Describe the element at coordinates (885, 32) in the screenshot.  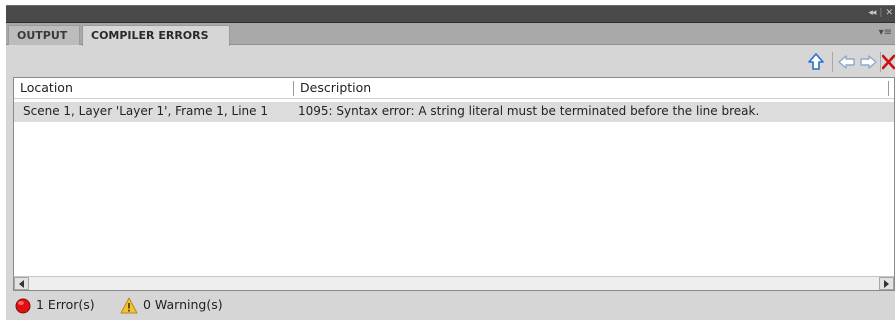
I see `panel-menu-icon: ▾≡` at that location.